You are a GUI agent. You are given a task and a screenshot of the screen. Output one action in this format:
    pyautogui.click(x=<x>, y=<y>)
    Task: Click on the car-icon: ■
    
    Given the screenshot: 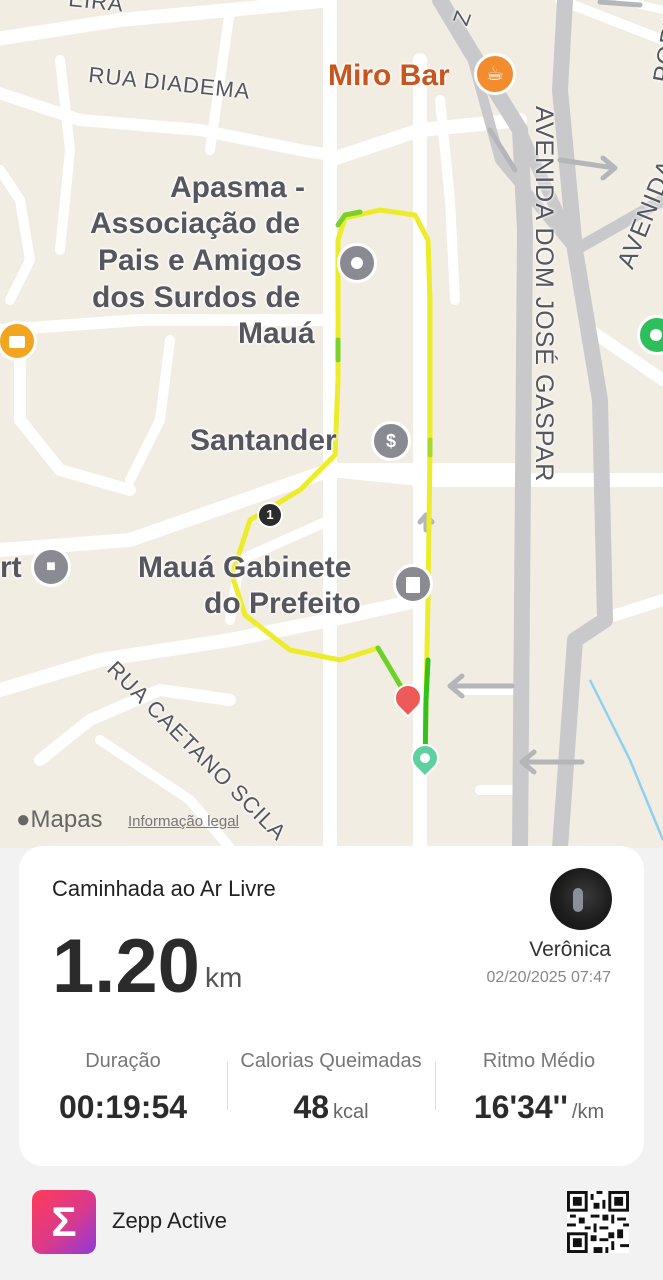 What is the action you would take?
    pyautogui.click(x=51, y=567)
    